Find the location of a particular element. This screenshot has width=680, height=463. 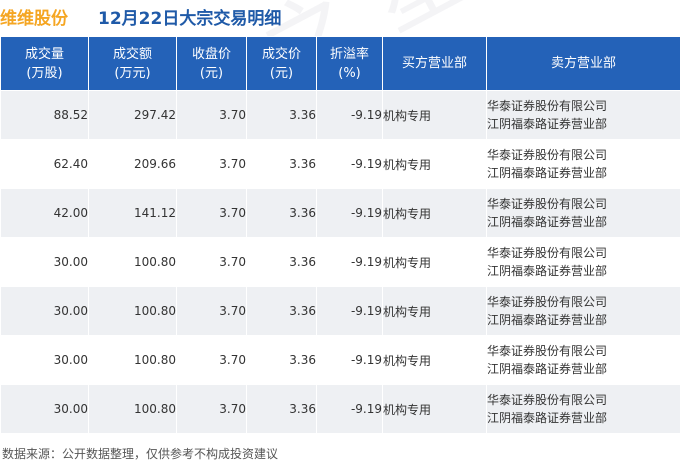

column-header-premium-rate: 折溢率 (%) is located at coordinates (349, 63).